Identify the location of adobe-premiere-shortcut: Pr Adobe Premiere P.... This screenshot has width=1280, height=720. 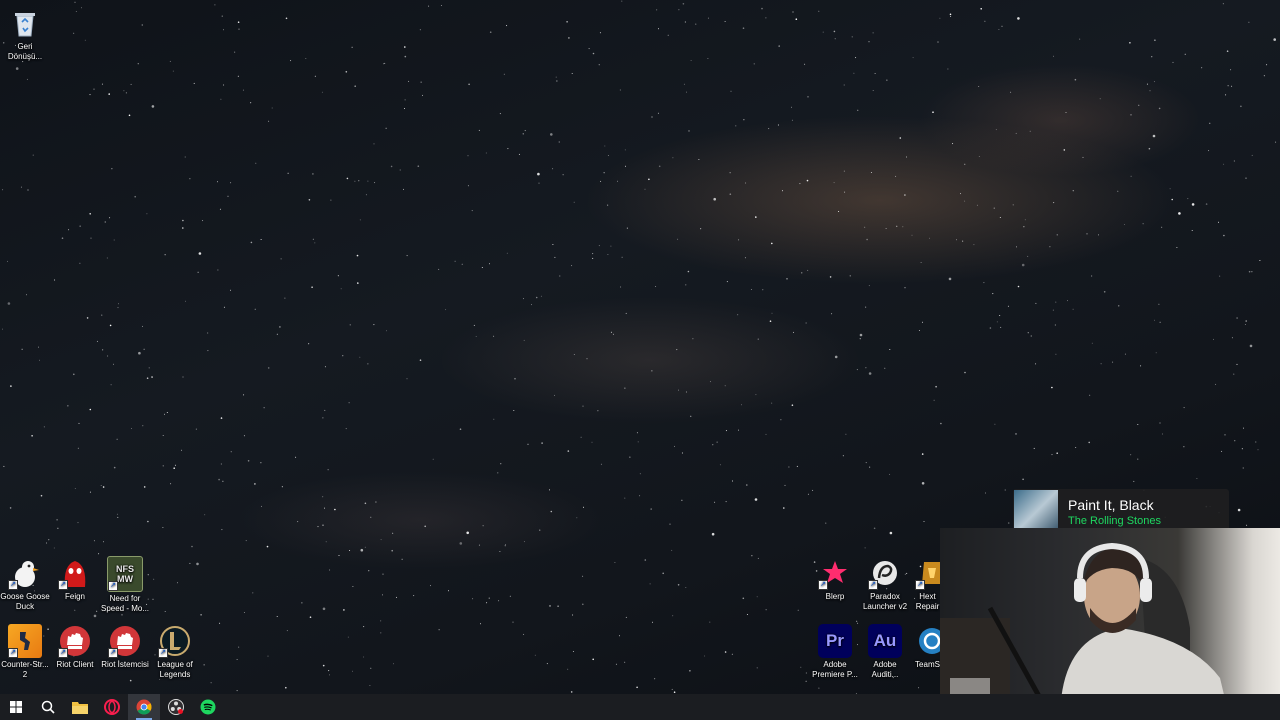
(835, 652).